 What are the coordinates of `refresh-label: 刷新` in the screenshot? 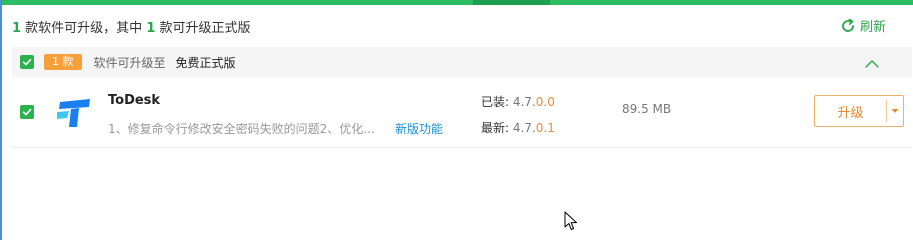 It's located at (873, 27).